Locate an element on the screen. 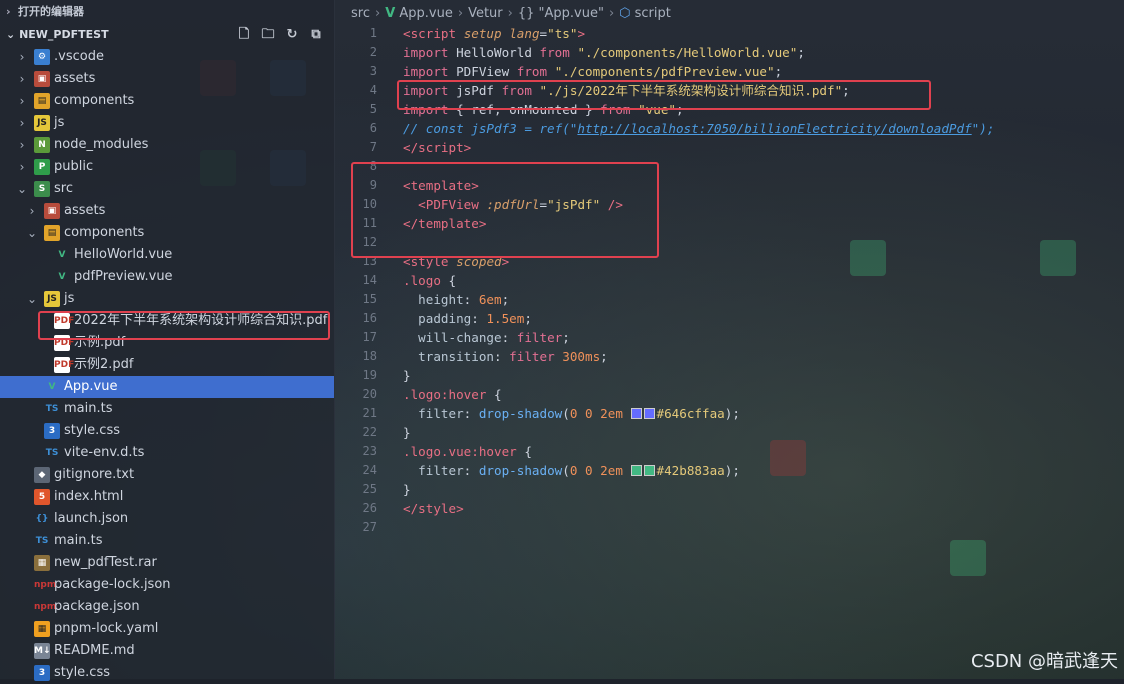  tree-item: VpdfPreview.vue is located at coordinates (167, 277).